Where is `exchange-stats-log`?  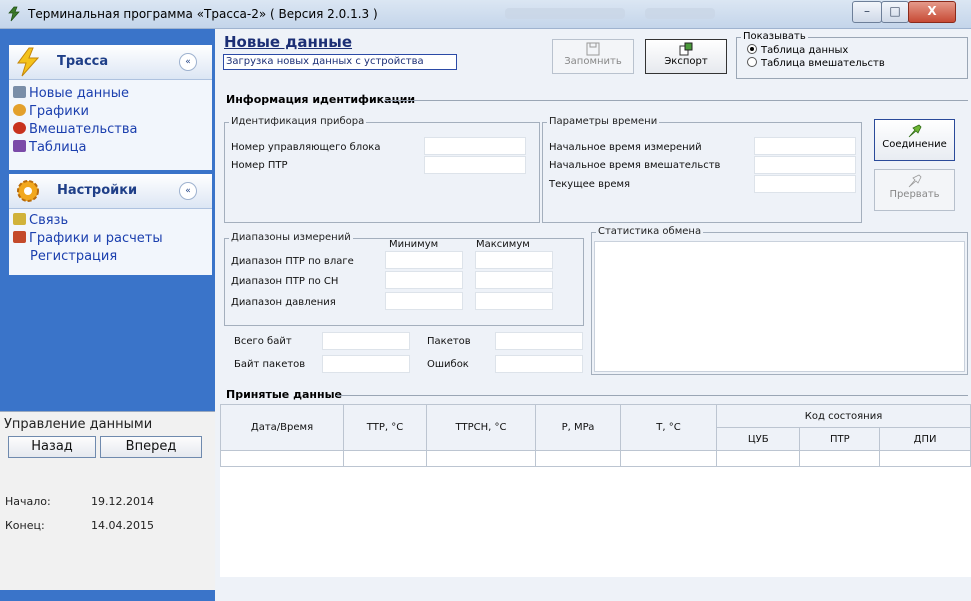
exchange-stats-log is located at coordinates (779, 306).